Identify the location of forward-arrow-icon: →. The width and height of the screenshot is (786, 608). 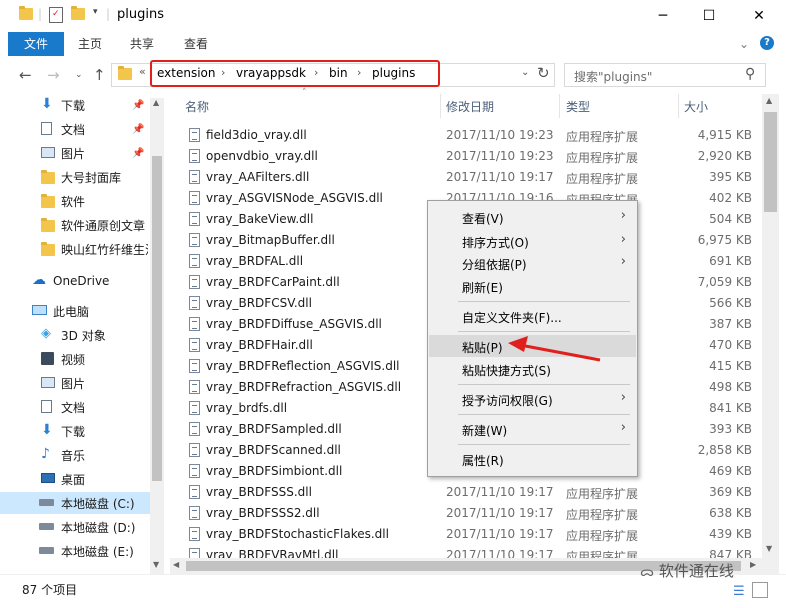
(53, 75).